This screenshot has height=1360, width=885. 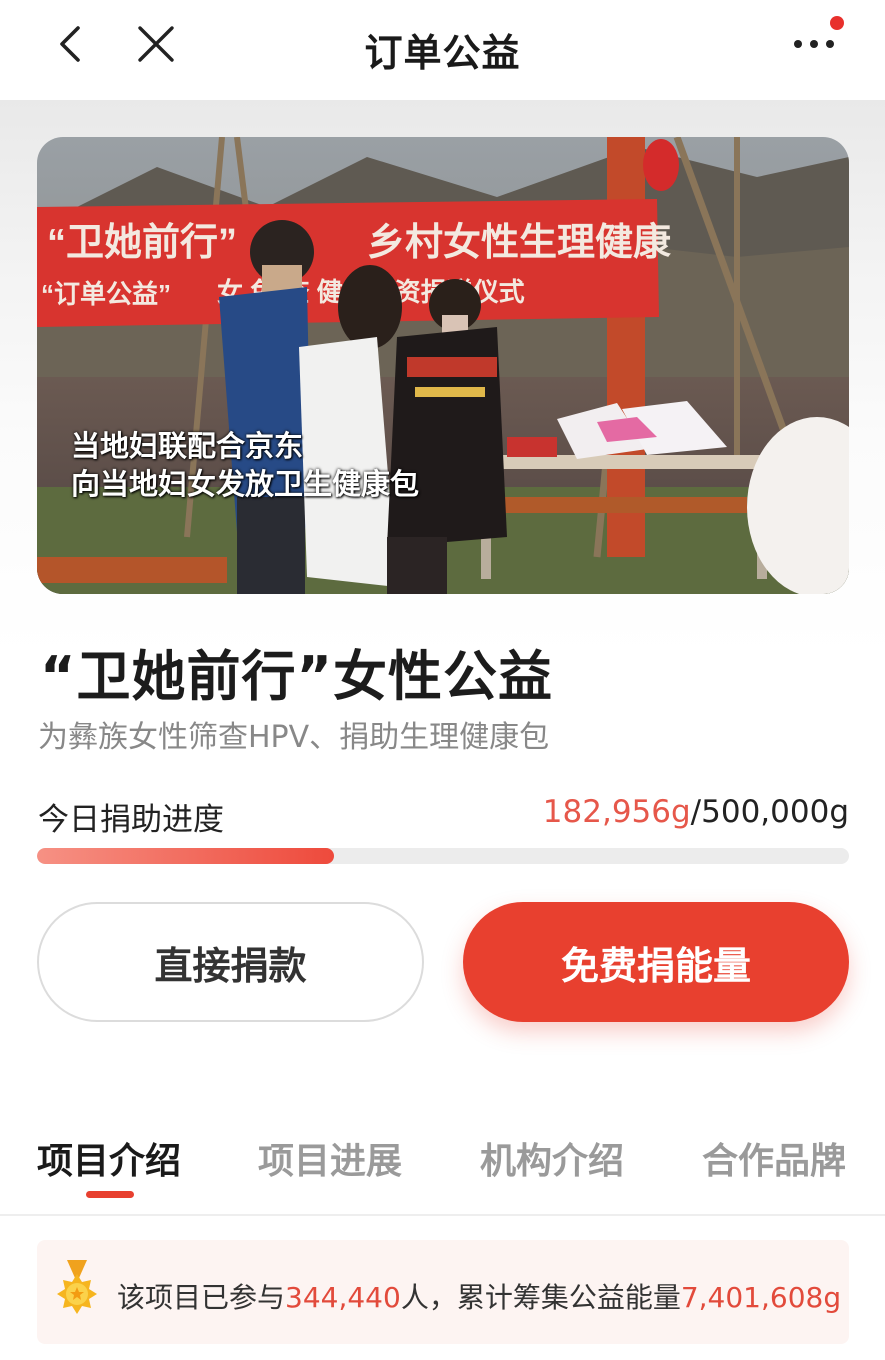 What do you see at coordinates (245, 465) in the screenshot?
I see `hero-caption: 当地妇联配合京东 向当地妇女发放卫生健康包` at bounding box center [245, 465].